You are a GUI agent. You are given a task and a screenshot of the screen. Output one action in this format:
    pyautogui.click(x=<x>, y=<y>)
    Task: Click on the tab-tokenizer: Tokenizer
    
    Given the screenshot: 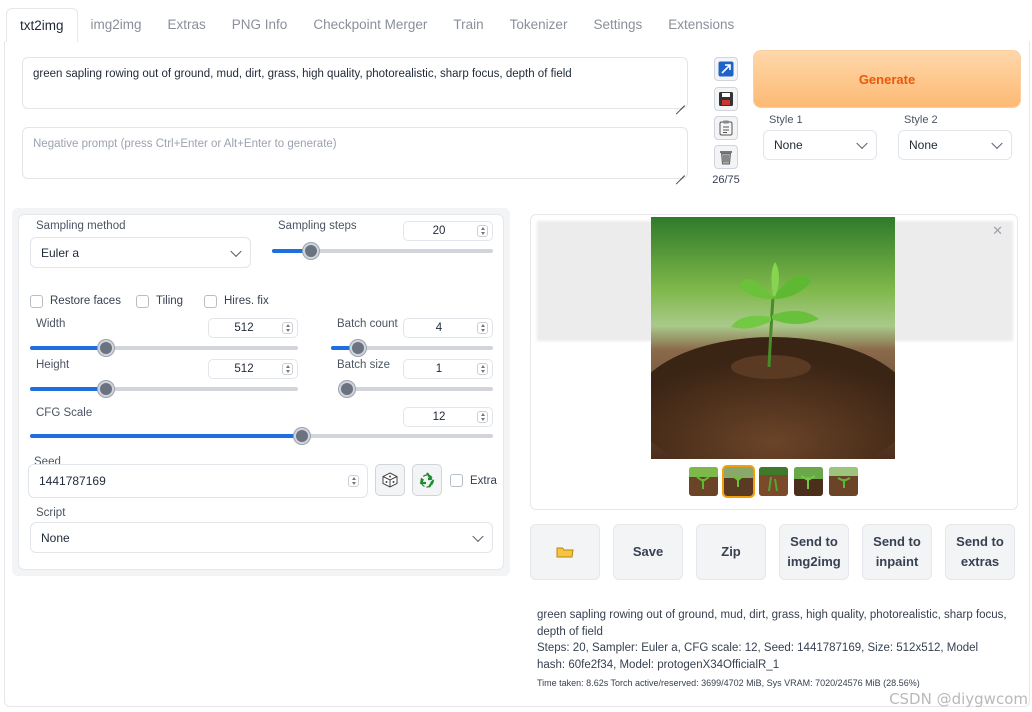 What is the action you would take?
    pyautogui.click(x=539, y=25)
    